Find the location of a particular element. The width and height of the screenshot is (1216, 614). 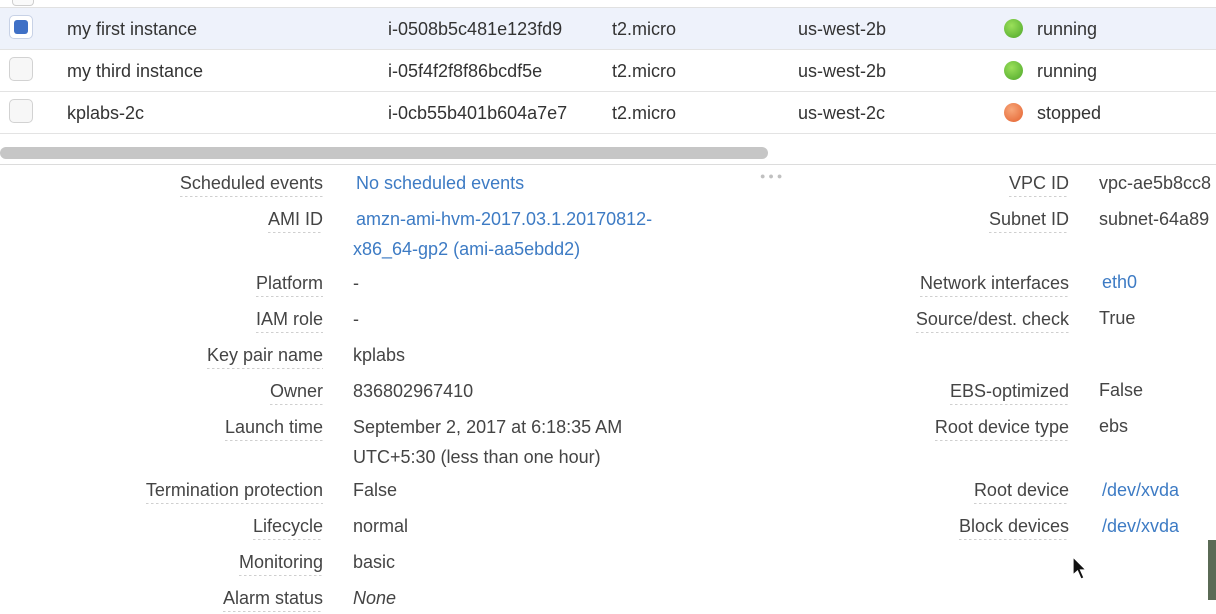

root-device-type-value: ebs is located at coordinates (1114, 426).